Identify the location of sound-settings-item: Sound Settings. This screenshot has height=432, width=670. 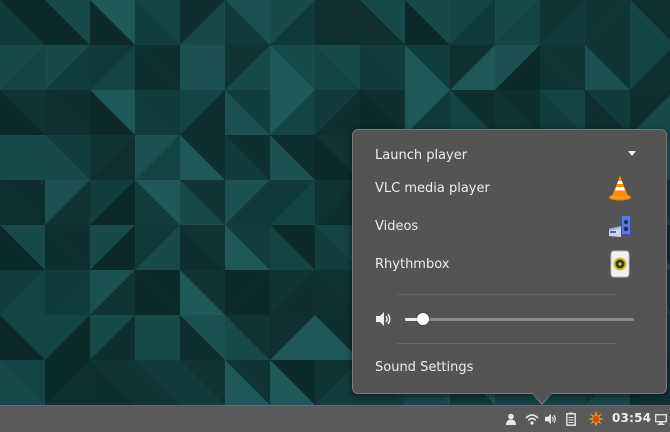
(520, 367).